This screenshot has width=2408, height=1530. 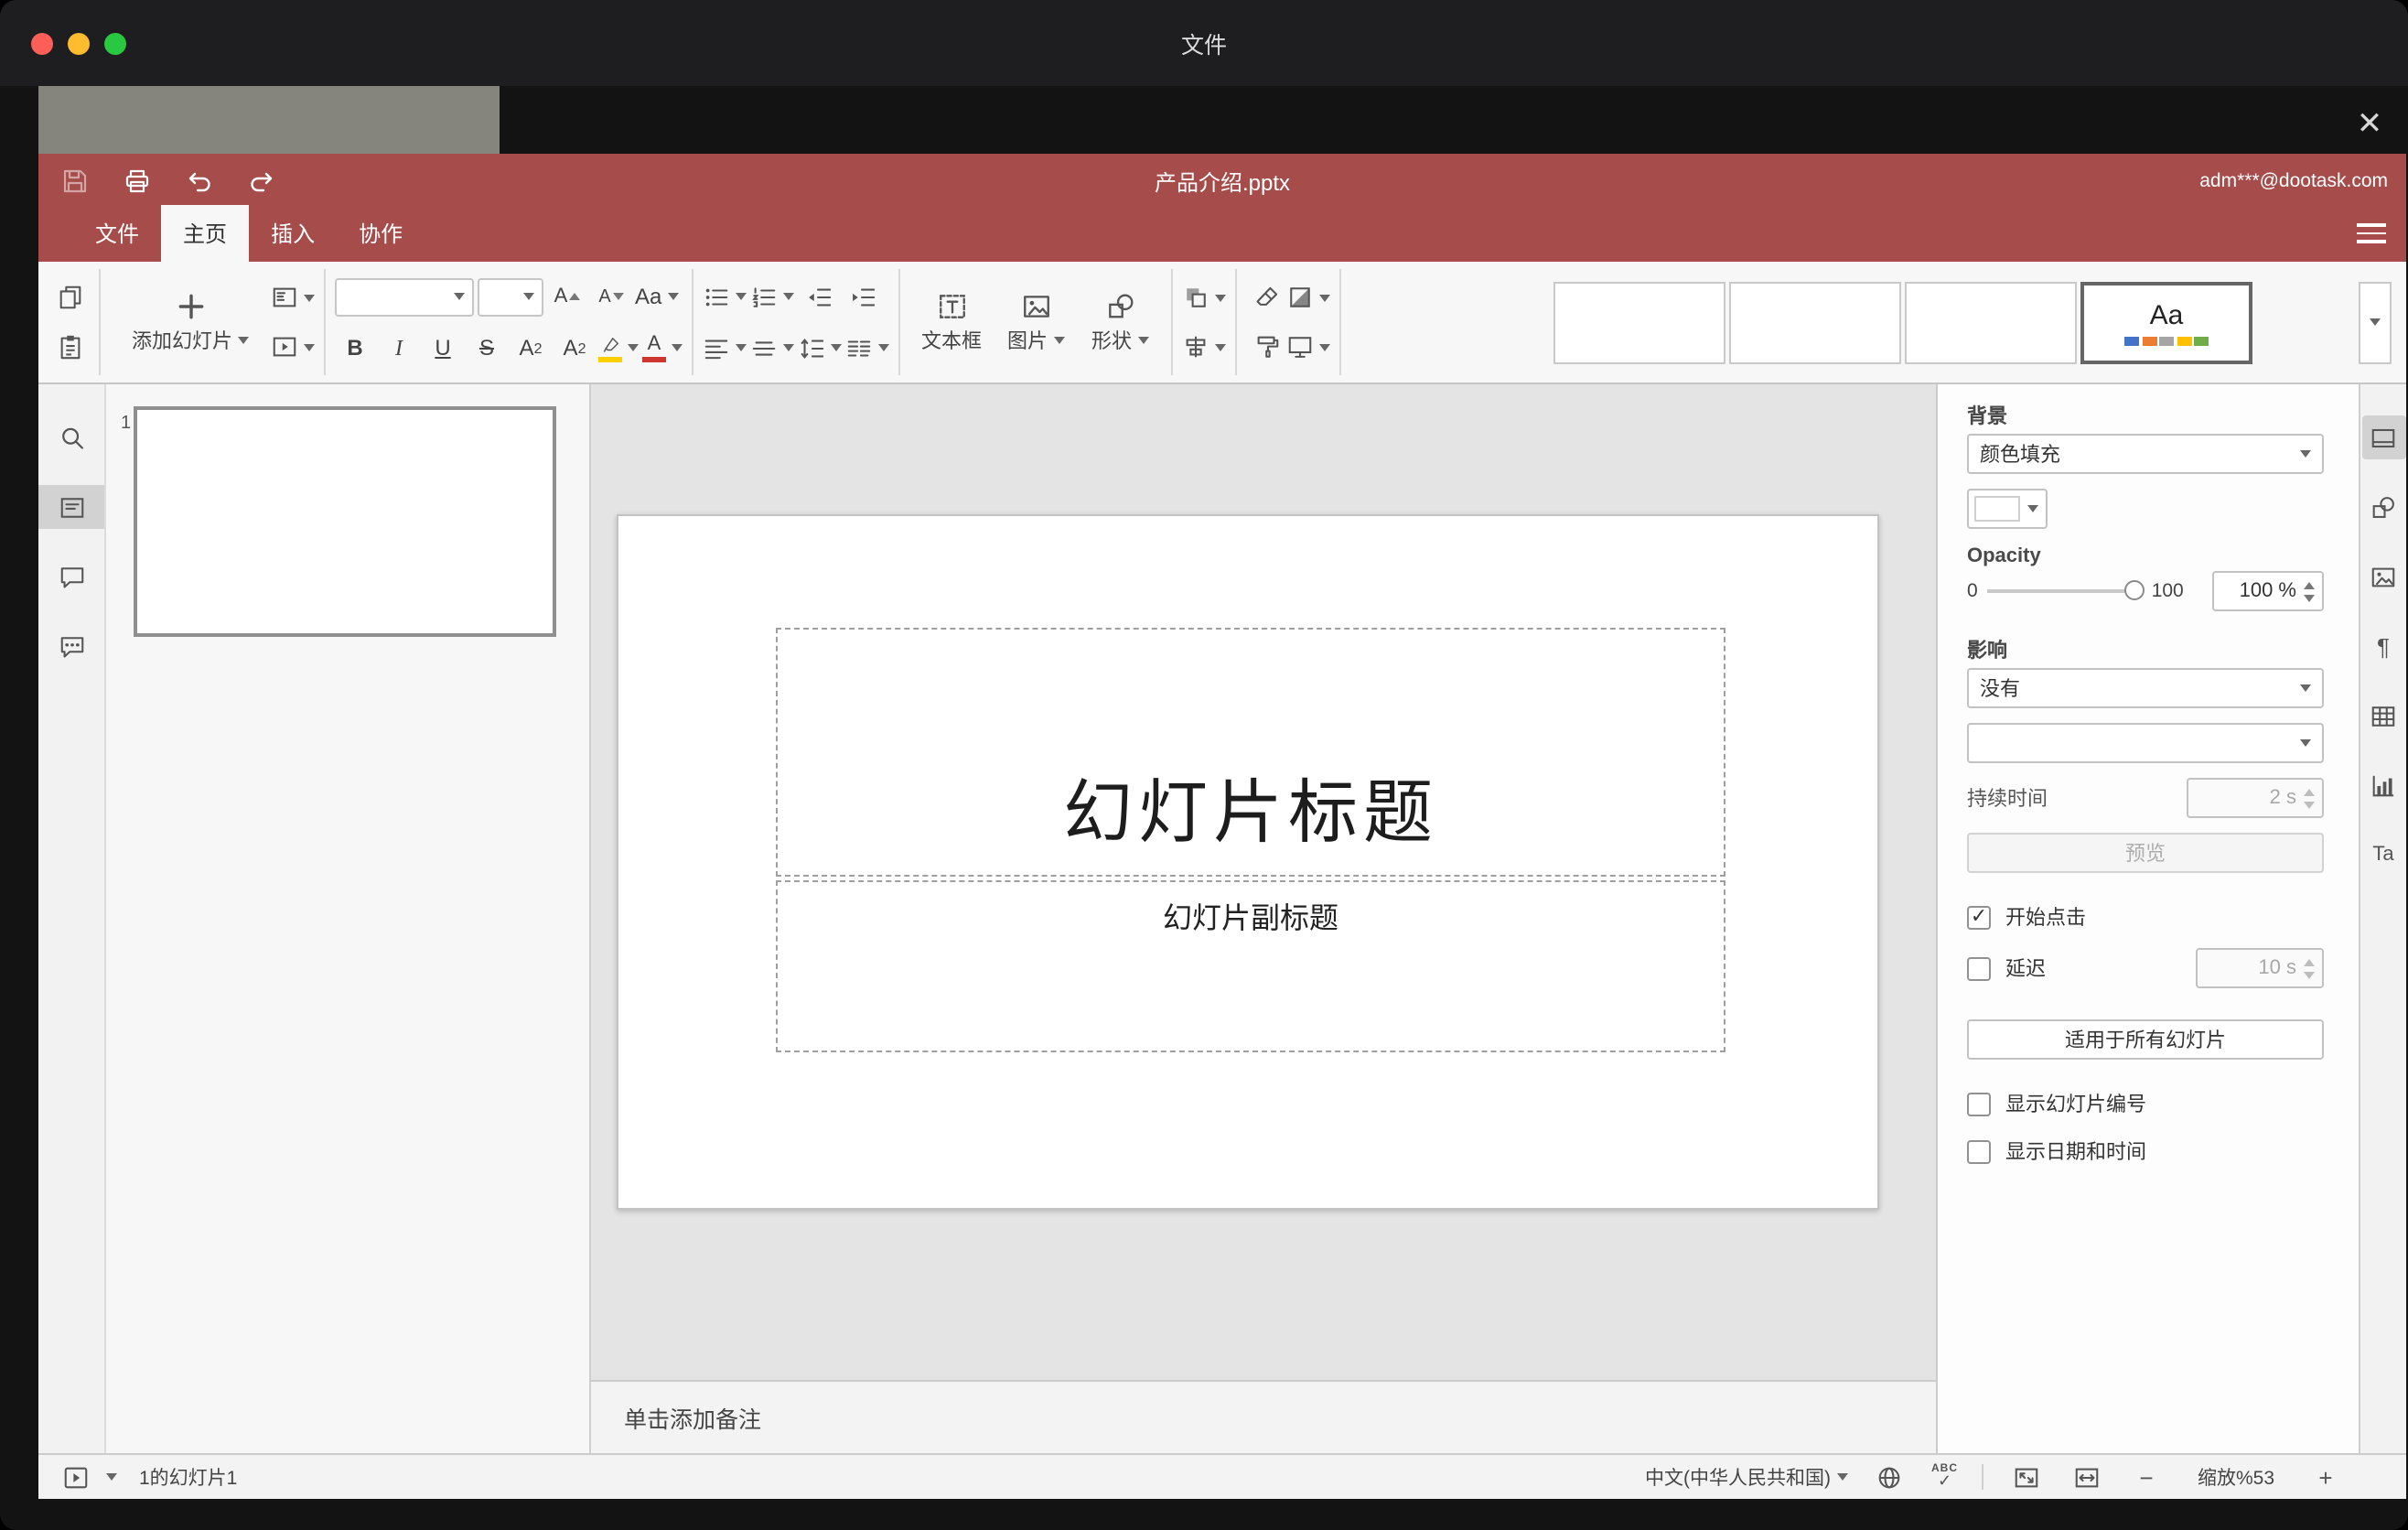 What do you see at coordinates (293, 233) in the screenshot?
I see `tab-insert: 插入` at bounding box center [293, 233].